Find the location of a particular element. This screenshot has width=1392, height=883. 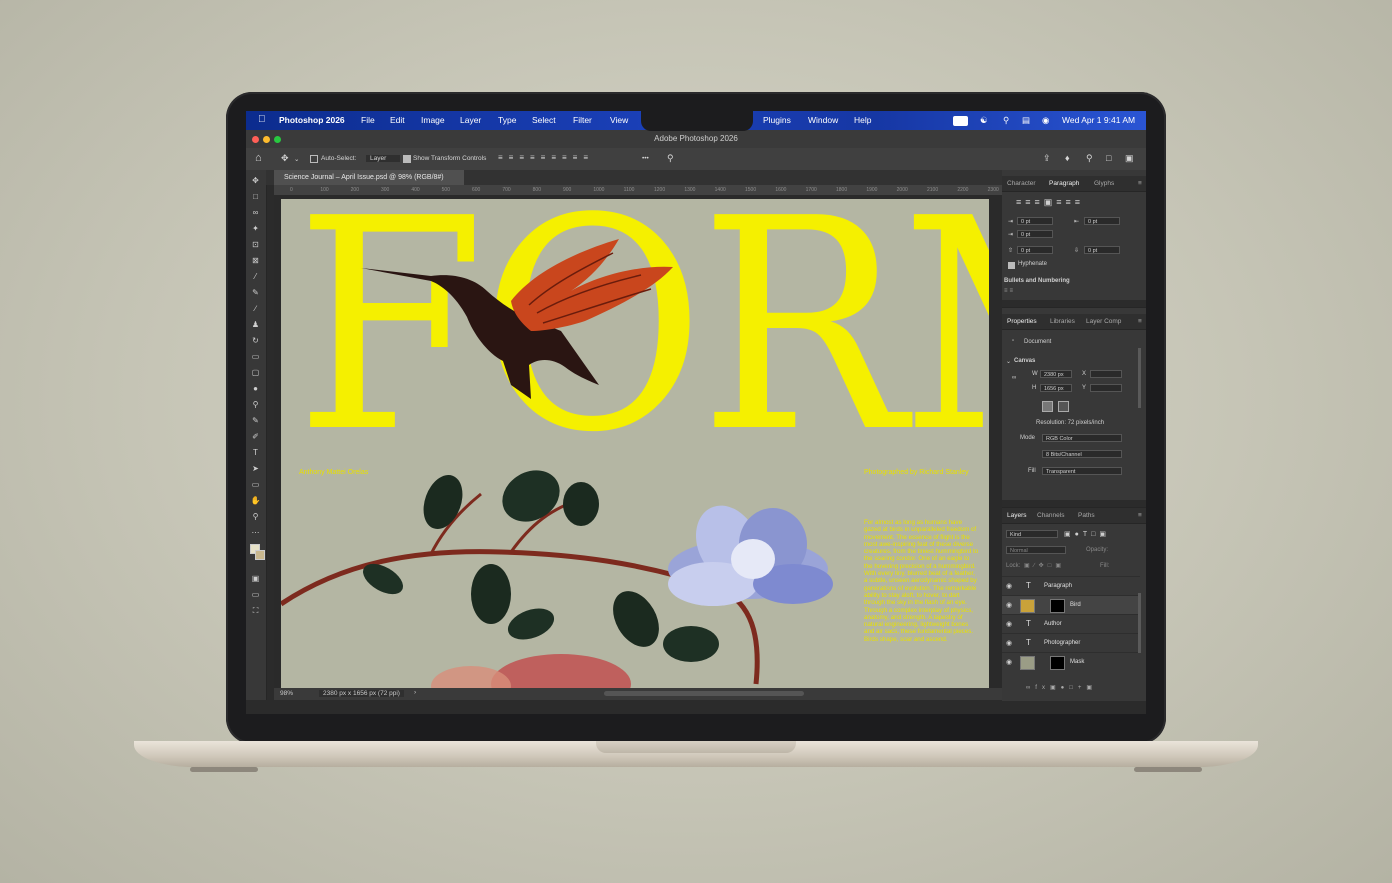

layer-filter-icons: ▣●T□▣ is located at coordinates (1087, 534).